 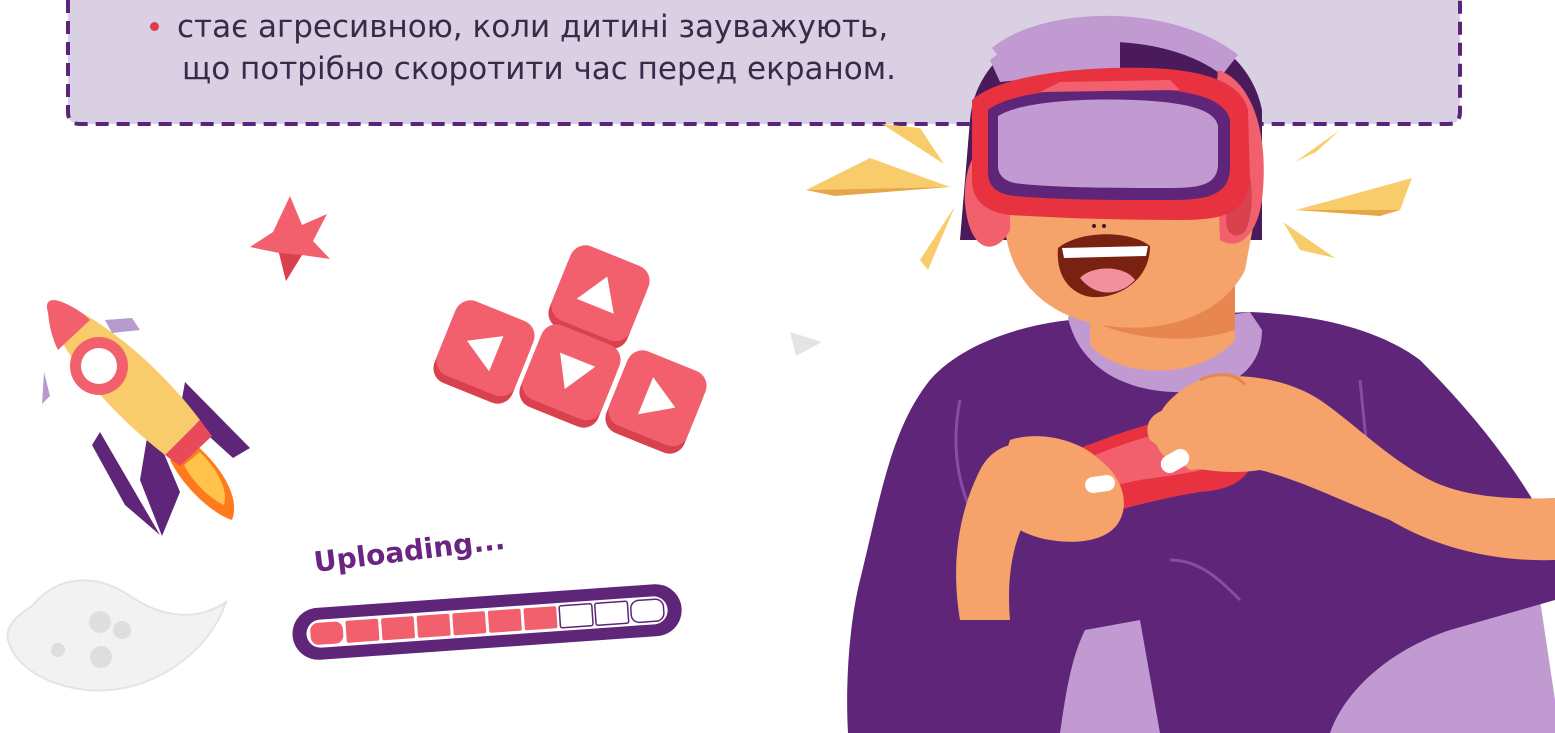 I want to click on note-bullet-item: стає агресивною, коли дитині зауважують,, so click(x=576, y=27).